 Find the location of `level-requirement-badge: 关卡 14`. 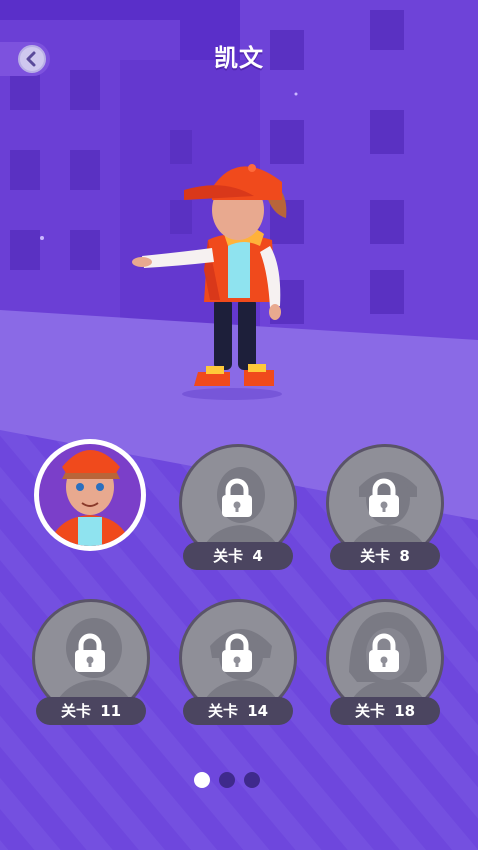

level-requirement-badge: 关卡 14 is located at coordinates (238, 711).